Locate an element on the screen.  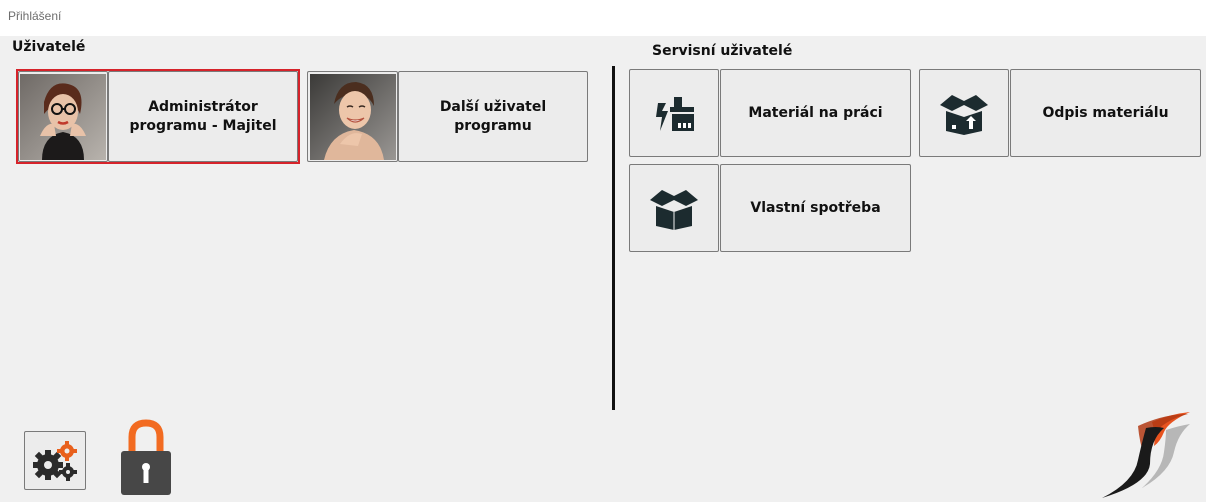
service-button-material-to-work: Materiál na práci is located at coordinates (815, 113).